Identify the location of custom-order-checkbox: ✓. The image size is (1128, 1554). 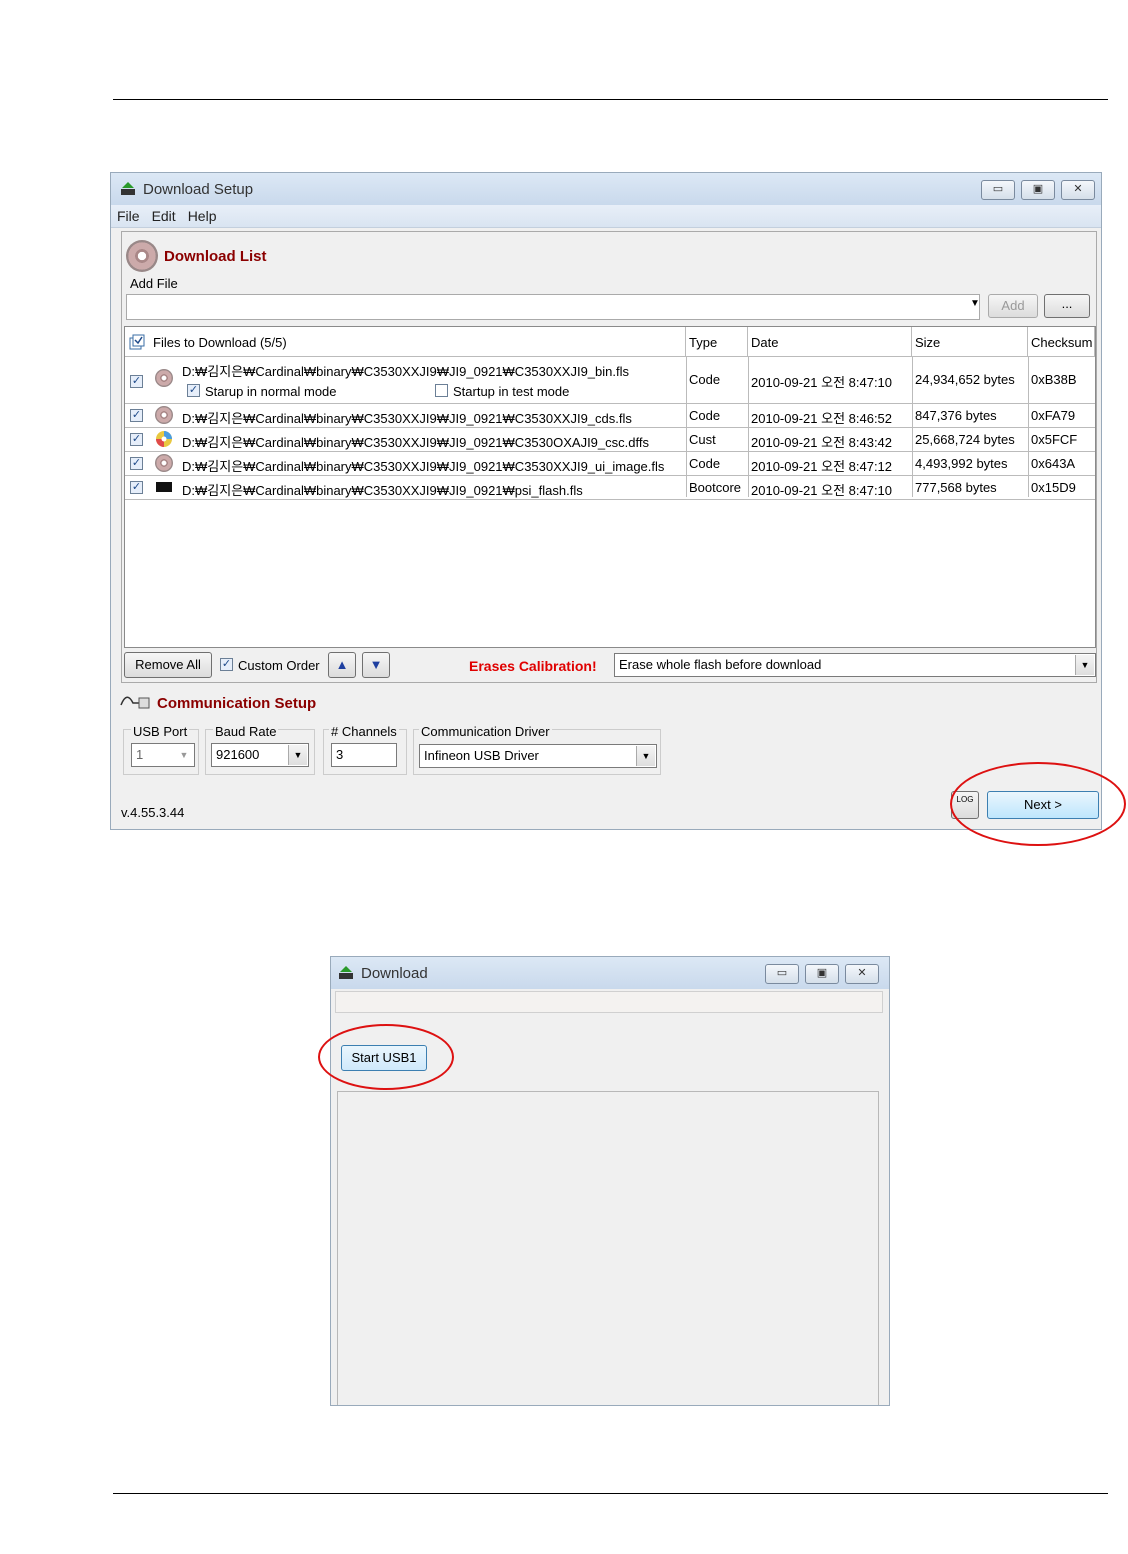
(226, 664).